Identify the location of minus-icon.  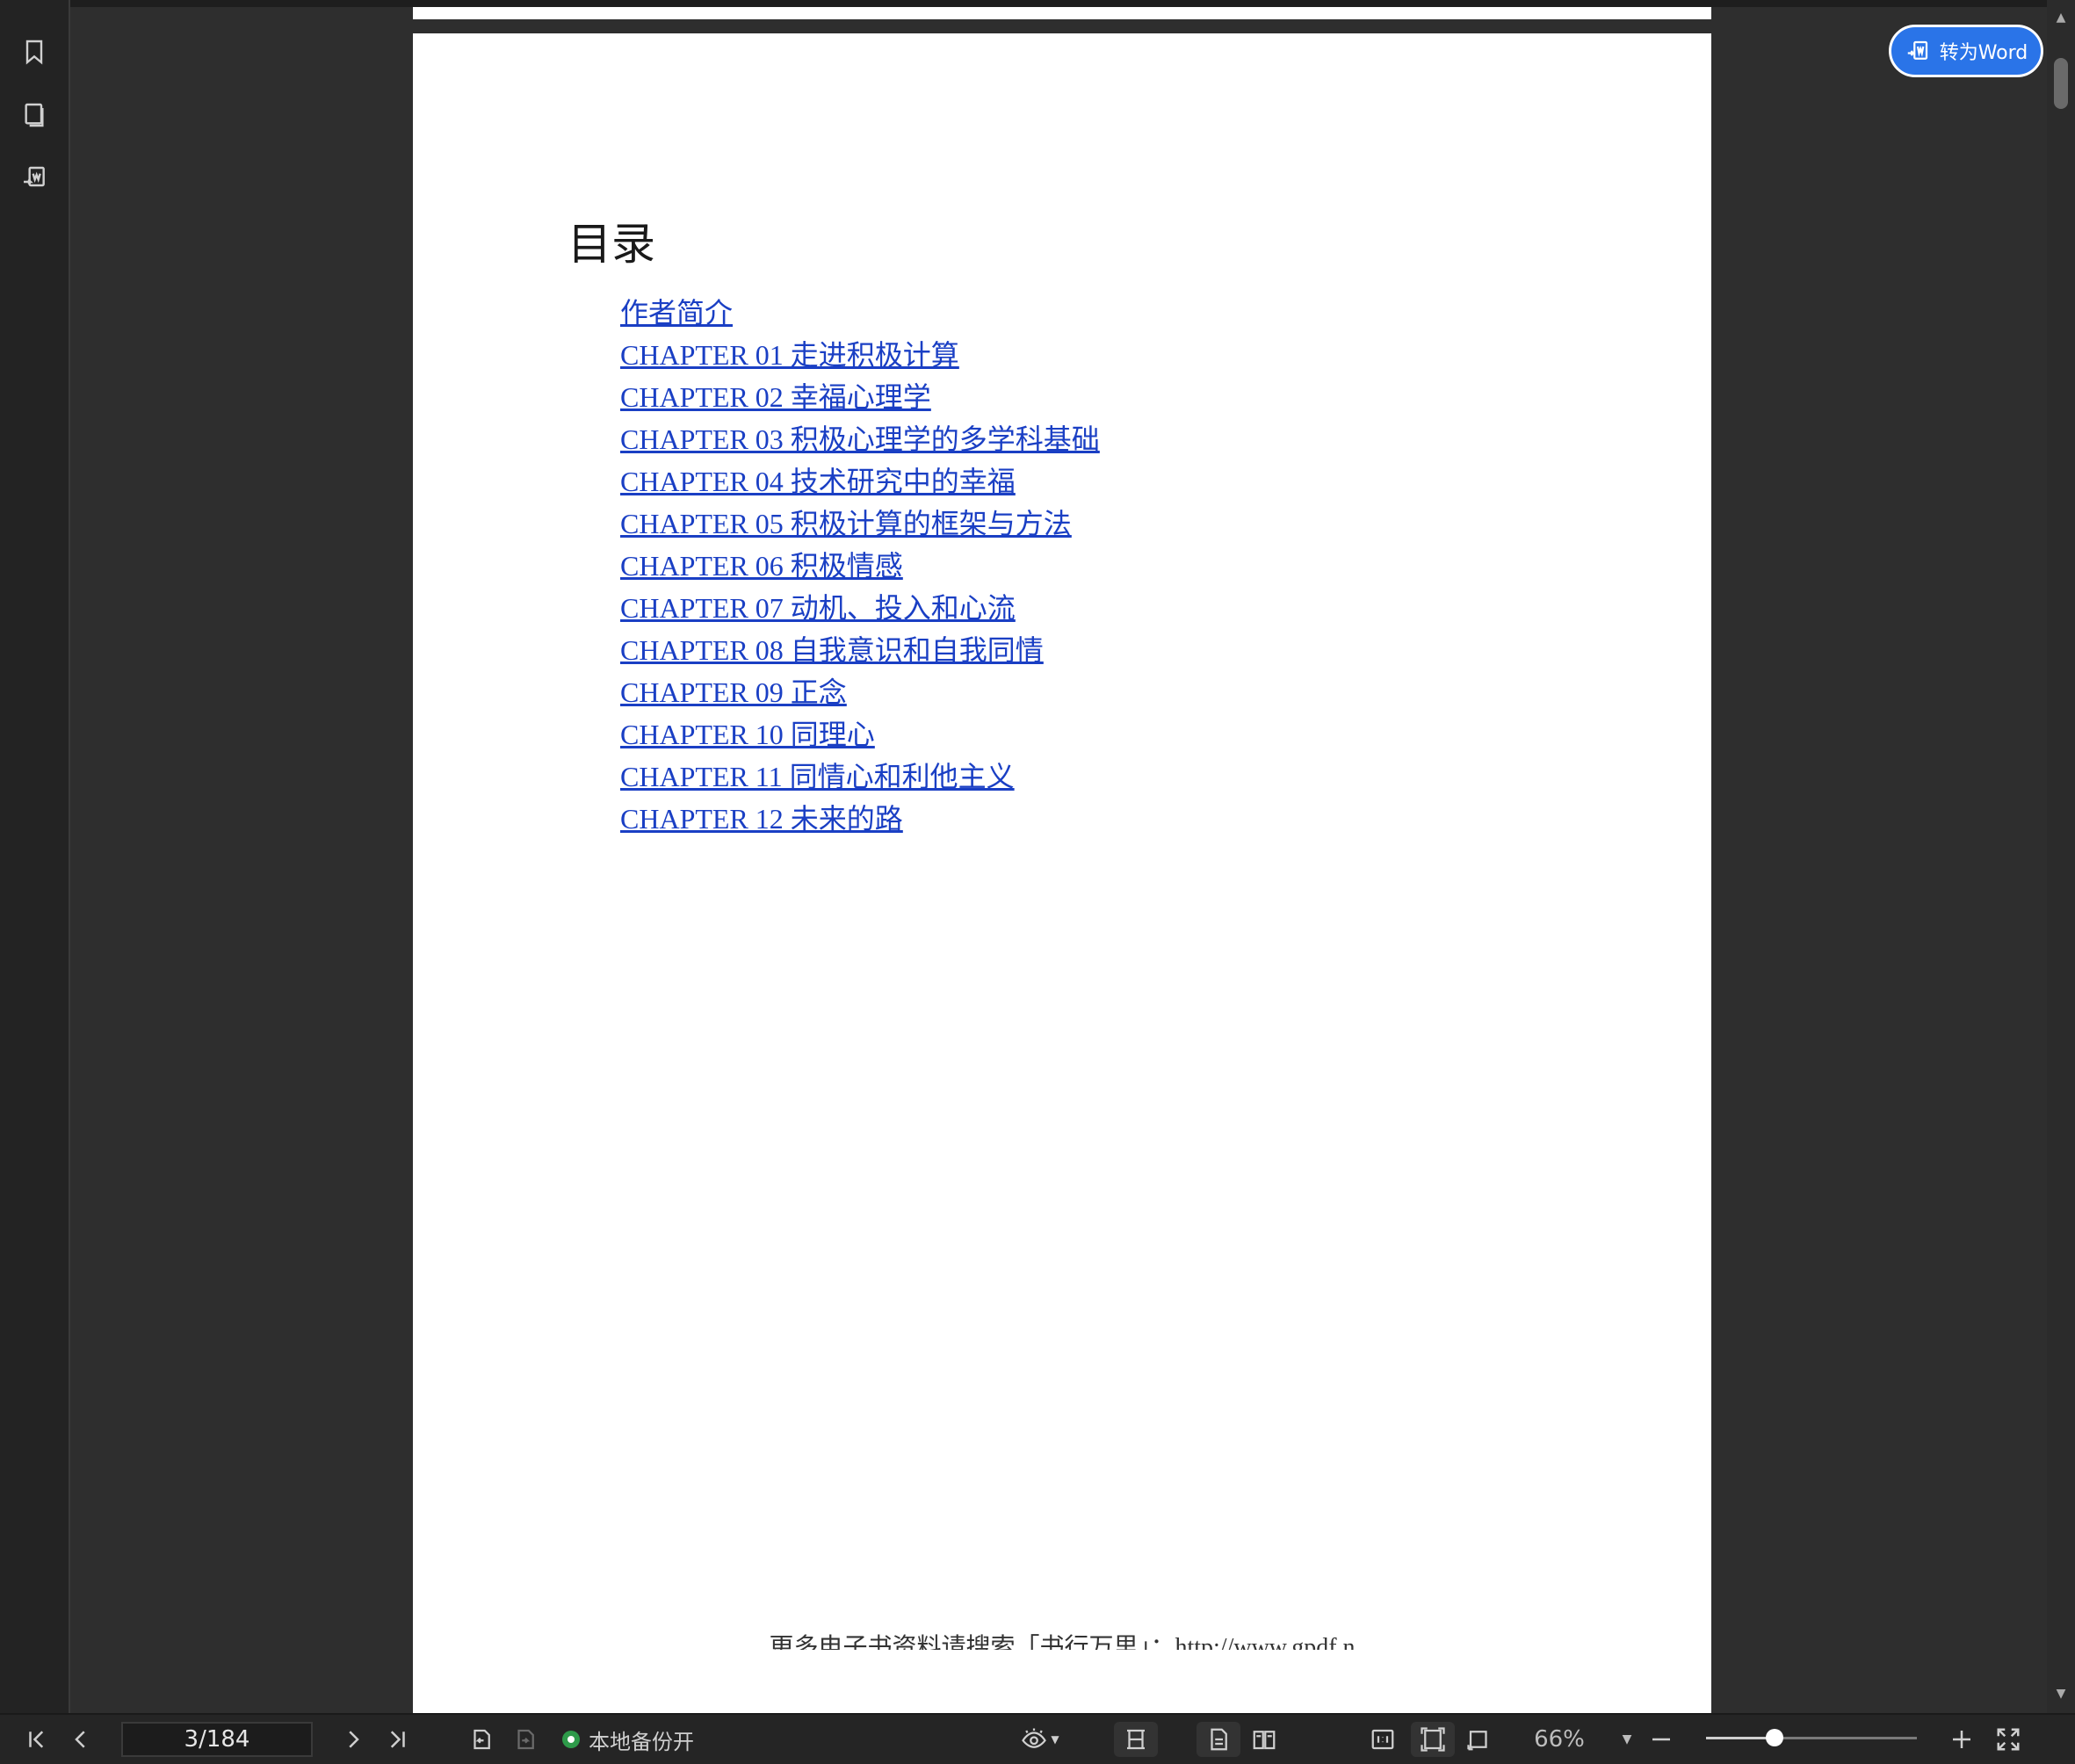
(1661, 1740).